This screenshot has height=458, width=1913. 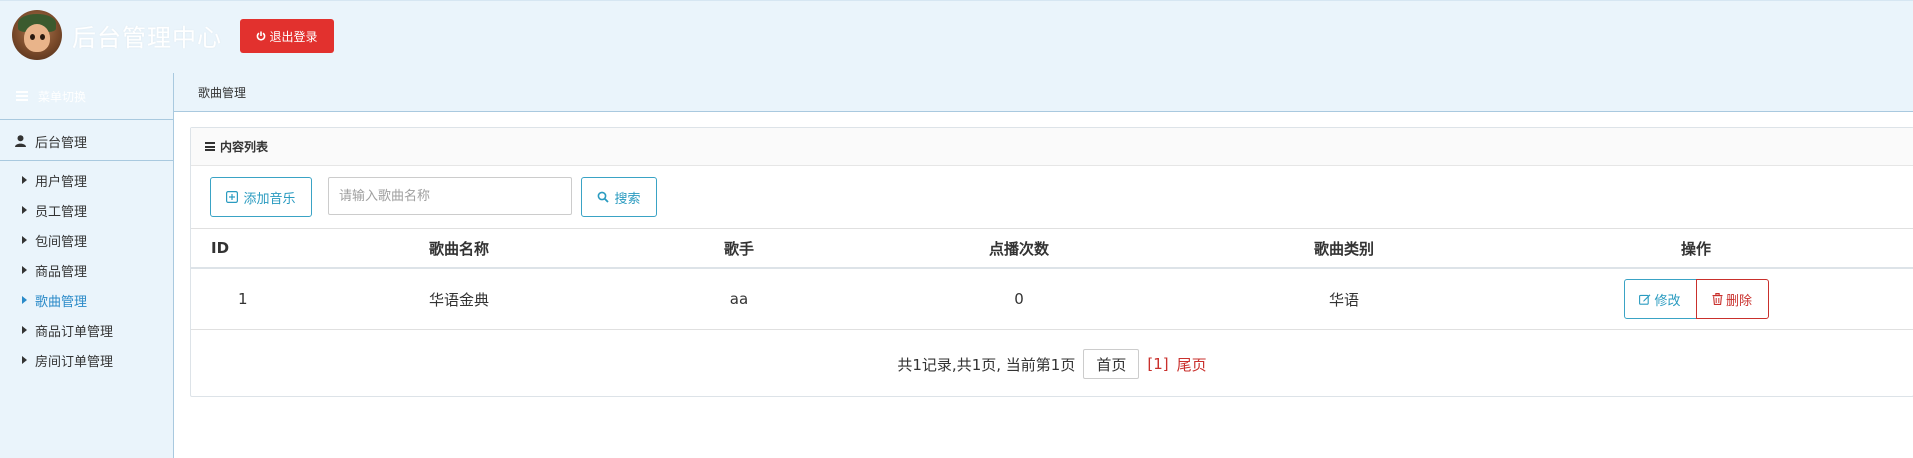 I want to click on panel-header: 内容列表, so click(x=1052, y=147).